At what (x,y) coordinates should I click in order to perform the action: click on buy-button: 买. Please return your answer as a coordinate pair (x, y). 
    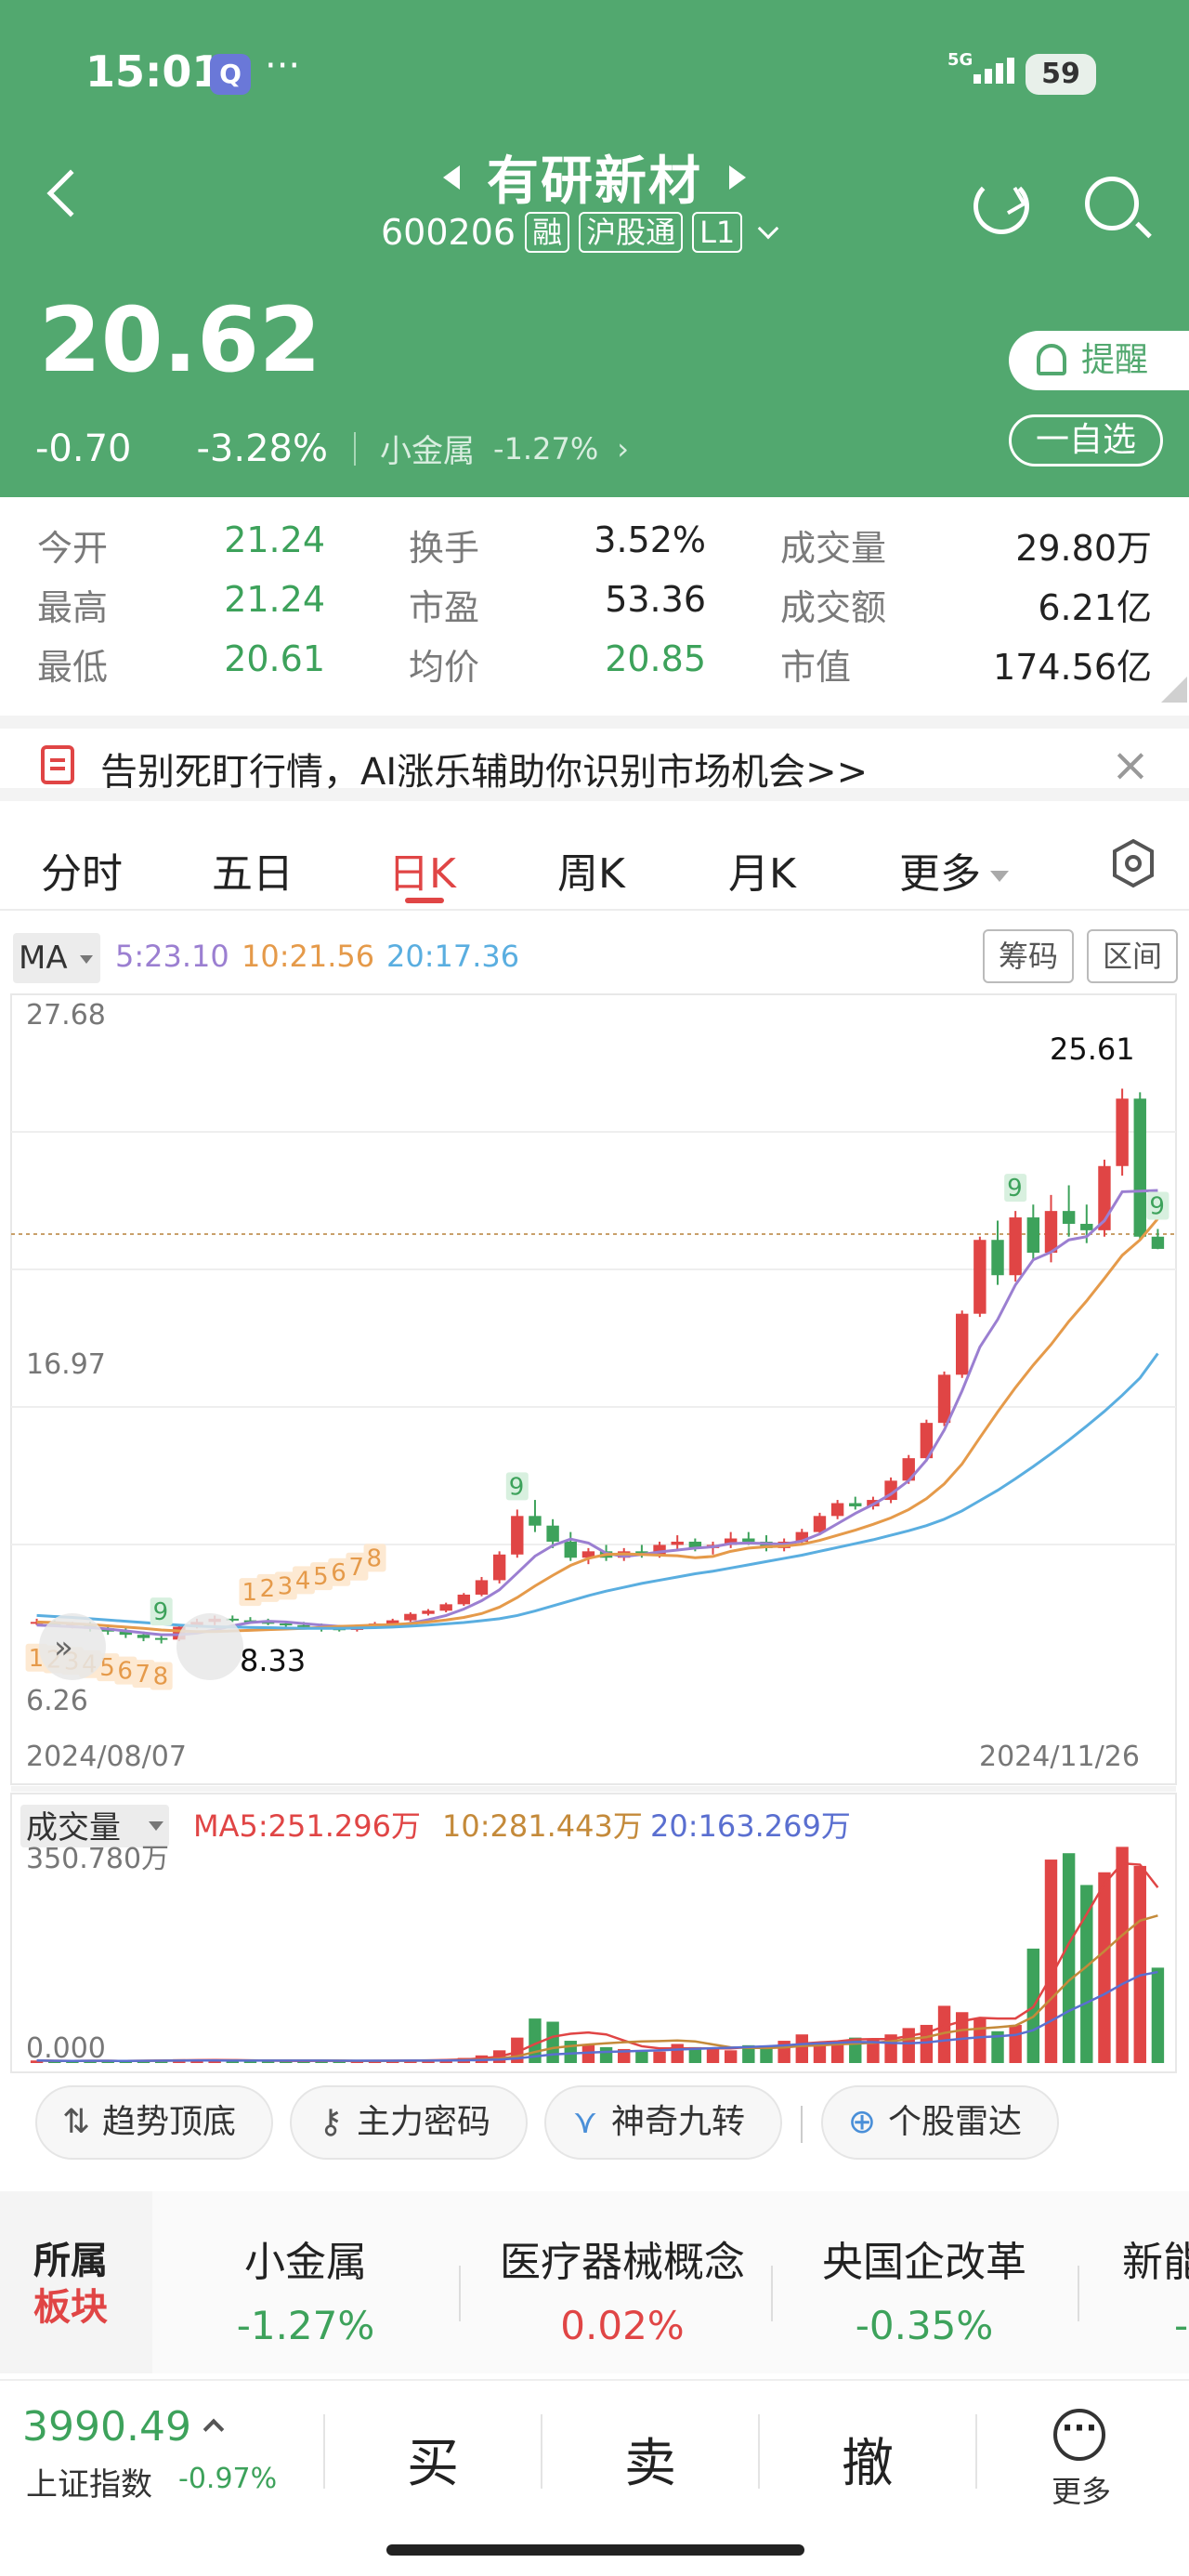
    Looking at the image, I should click on (432, 2459).